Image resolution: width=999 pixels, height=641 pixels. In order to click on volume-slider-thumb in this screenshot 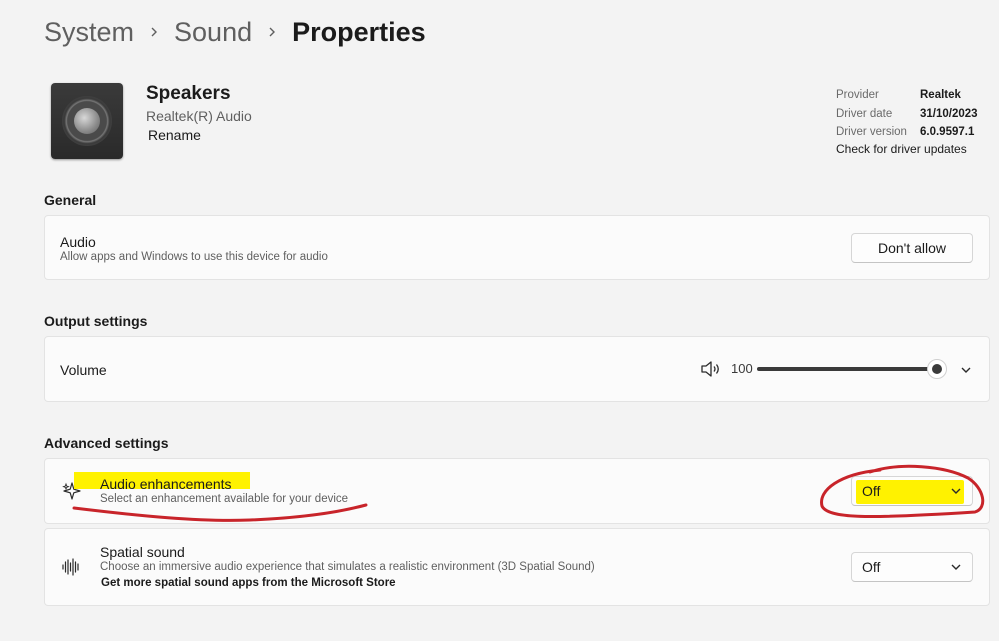, I will do `click(937, 369)`.